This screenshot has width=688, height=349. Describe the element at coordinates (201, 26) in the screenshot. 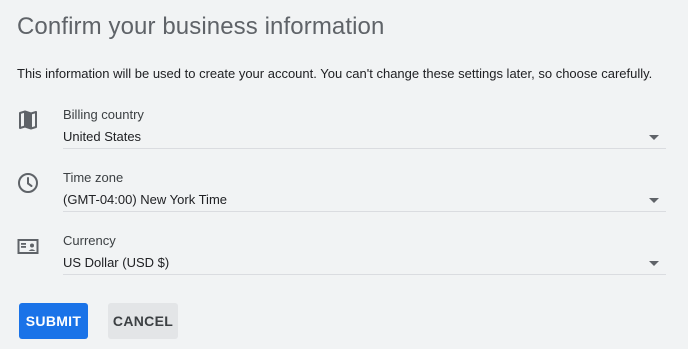

I see `page-title: Confirm your business information` at that location.